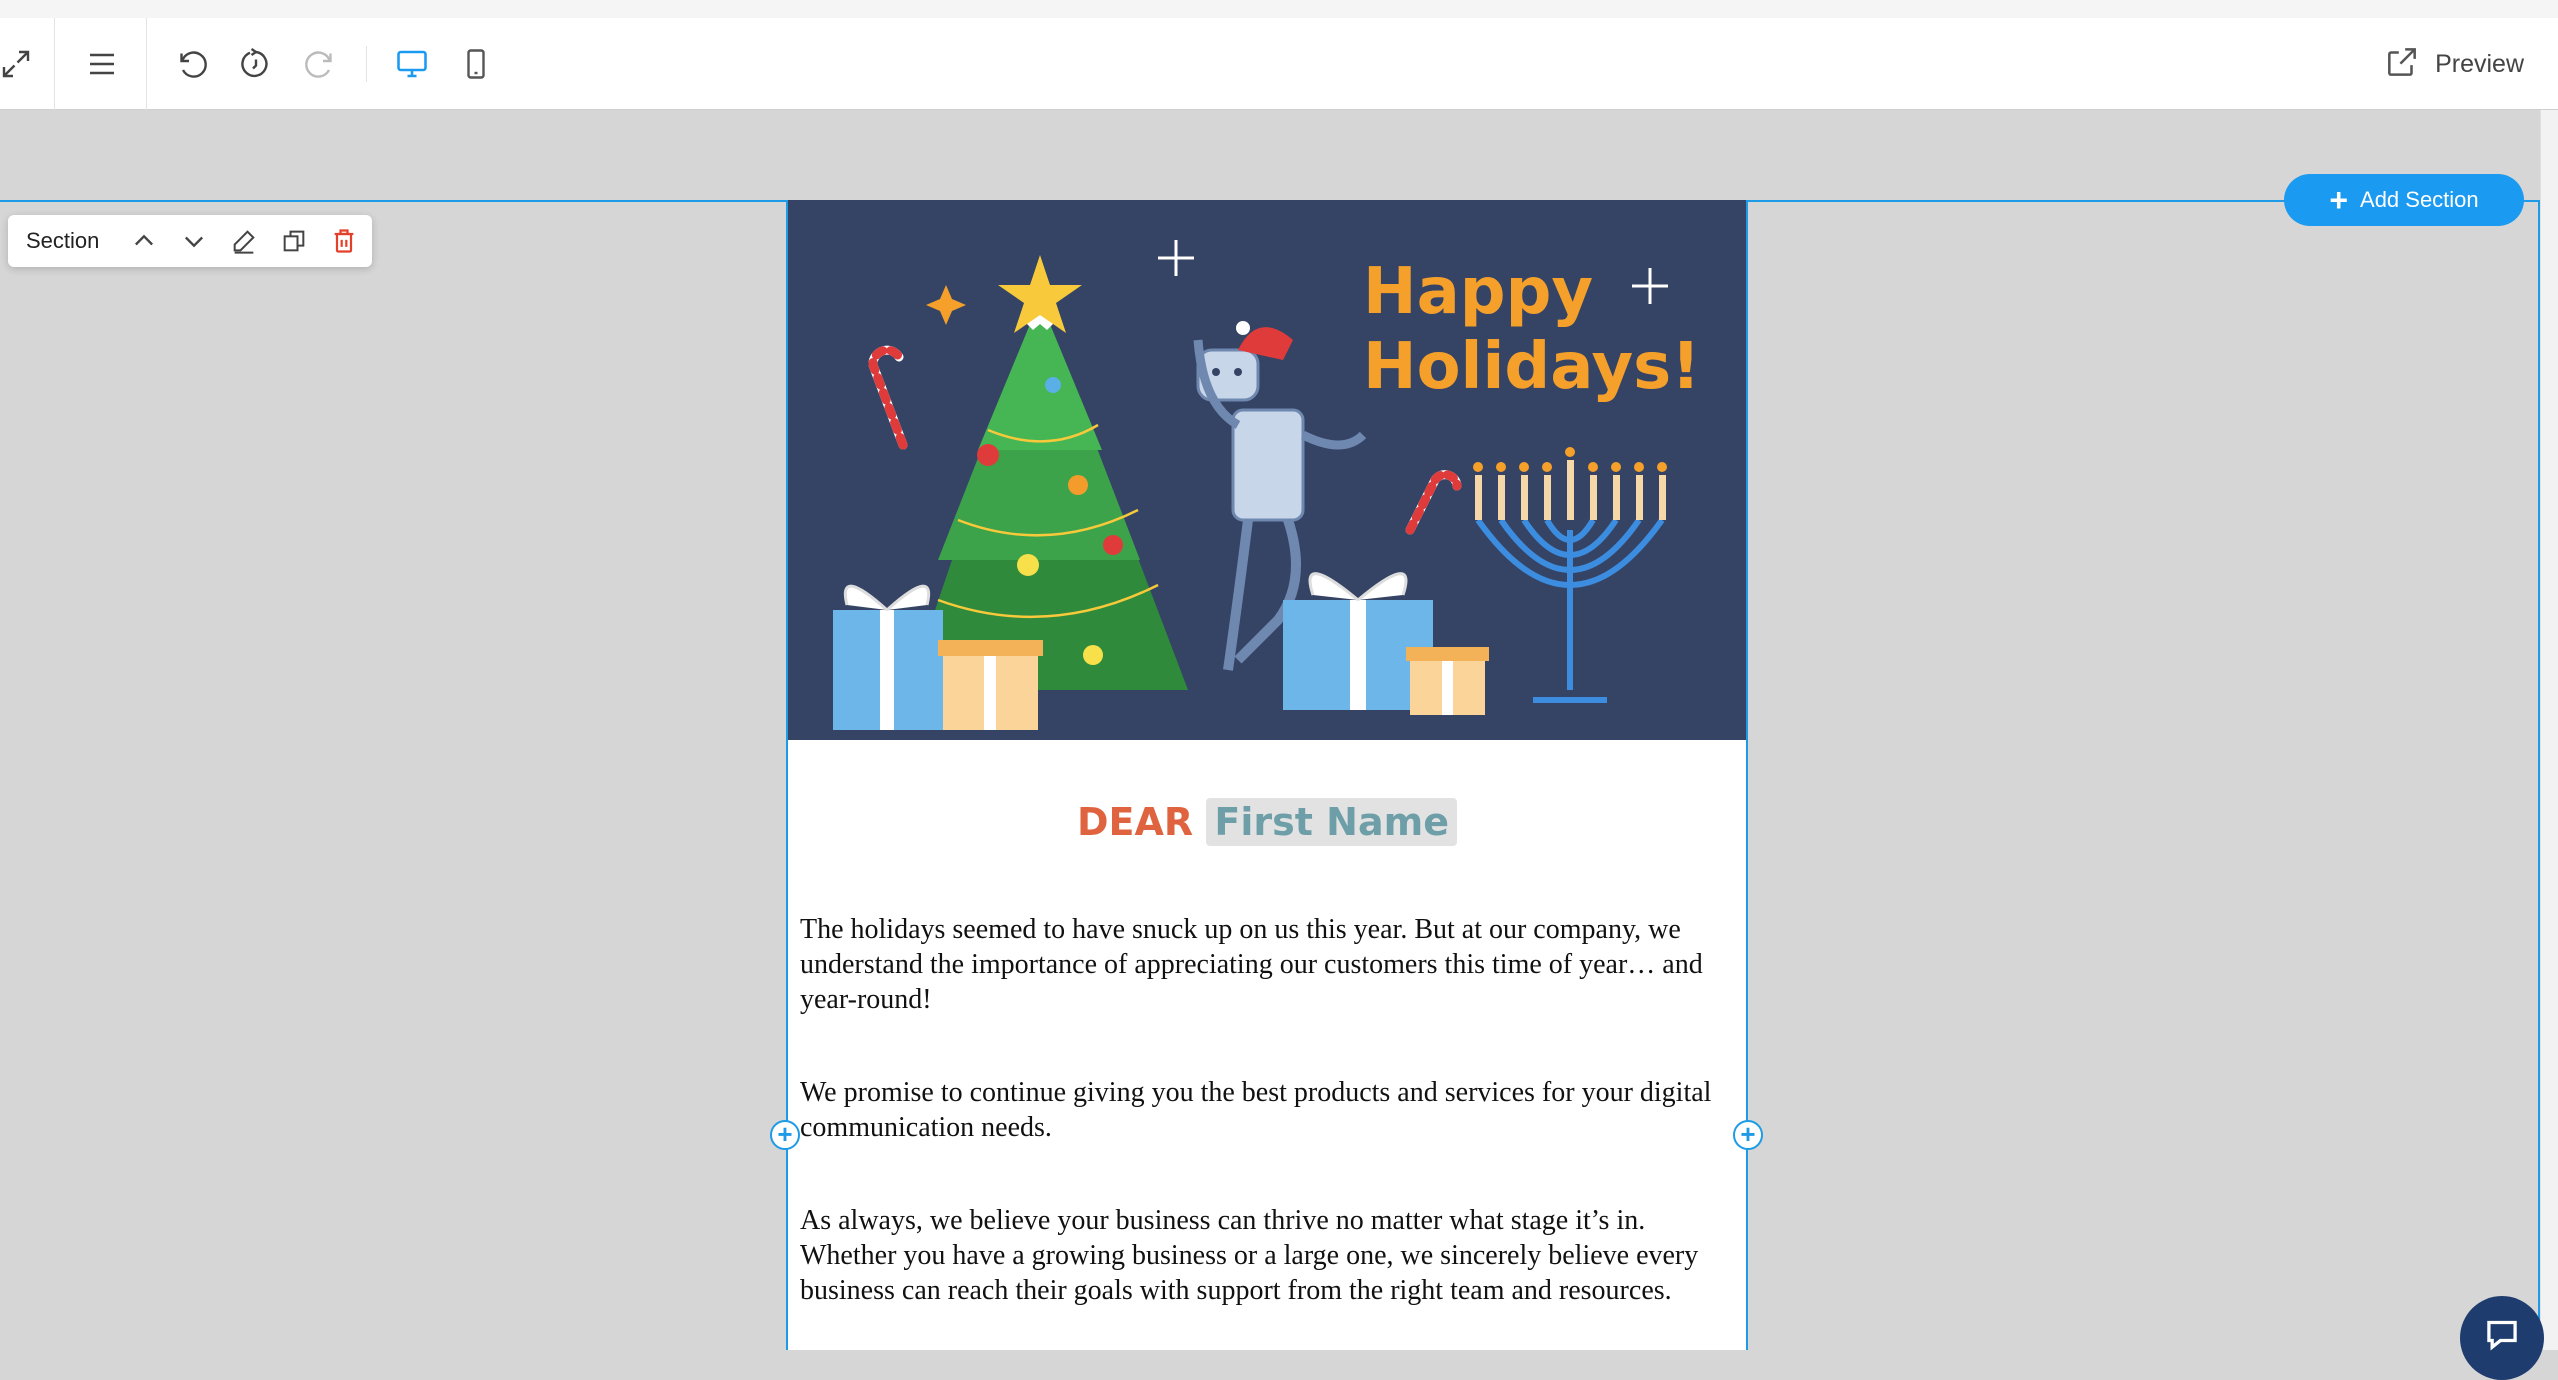 The image size is (2558, 1380). Describe the element at coordinates (19, 64) in the screenshot. I see `expand-icon` at that location.